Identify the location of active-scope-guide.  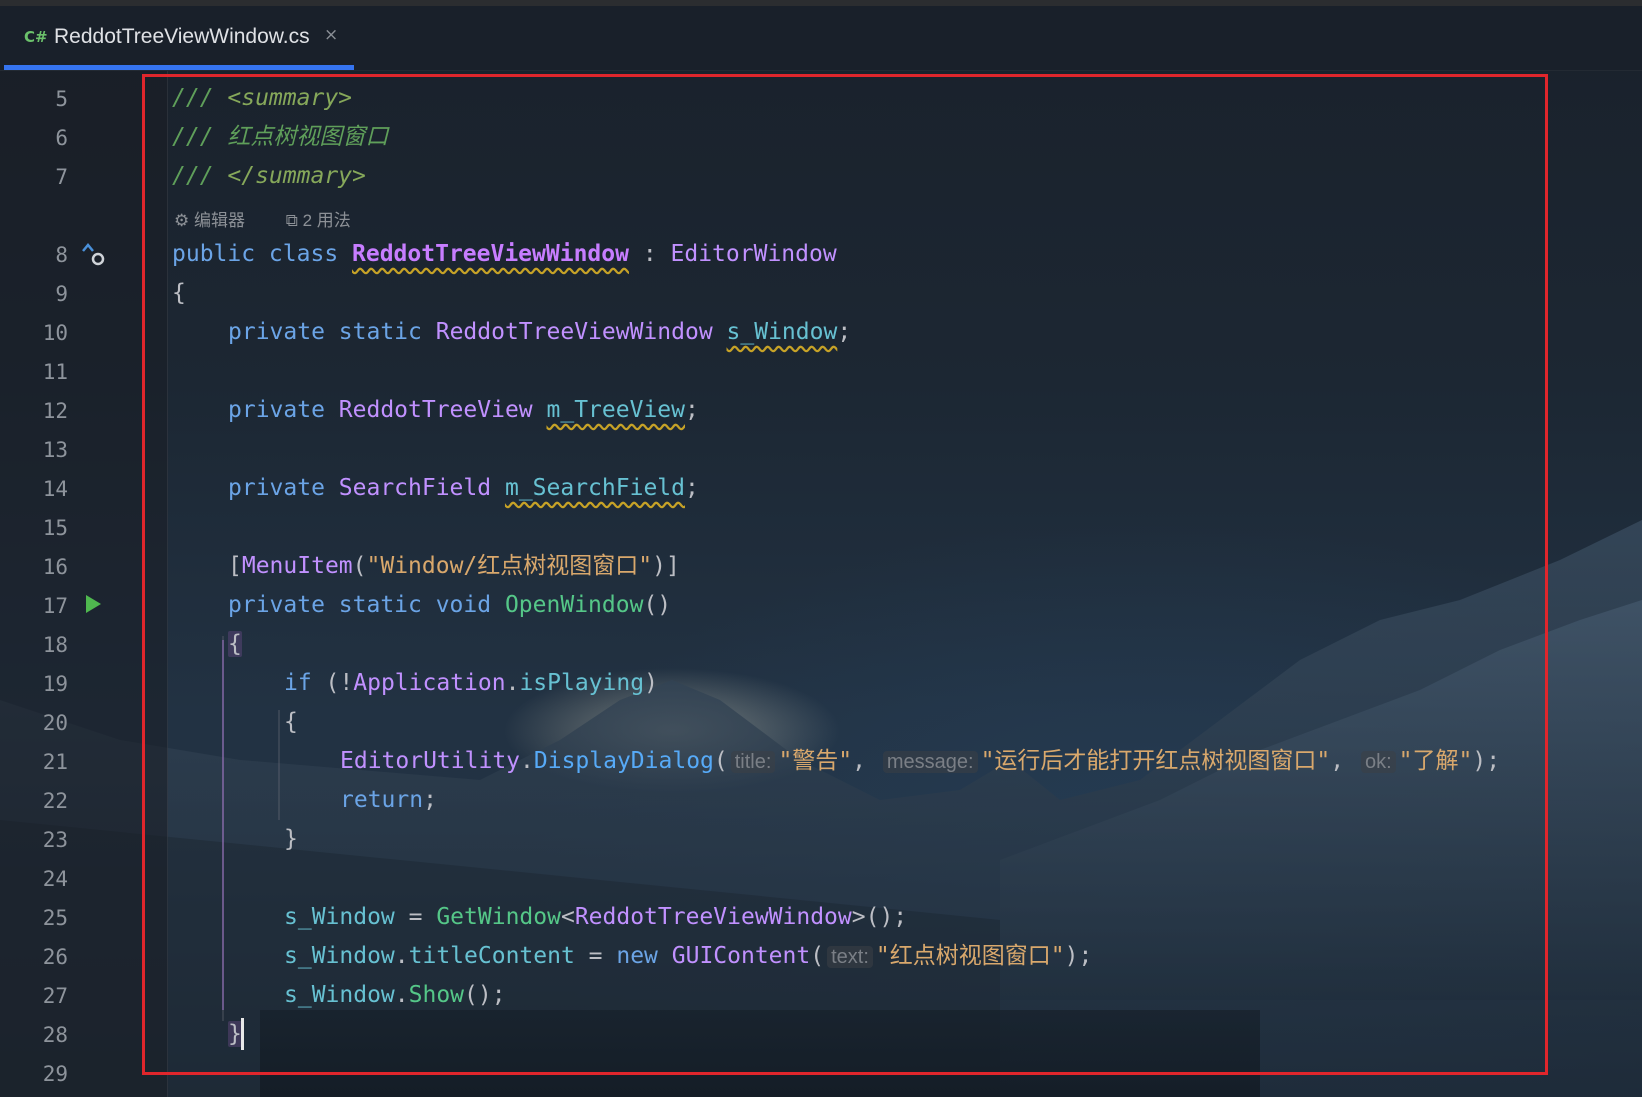
(223, 825).